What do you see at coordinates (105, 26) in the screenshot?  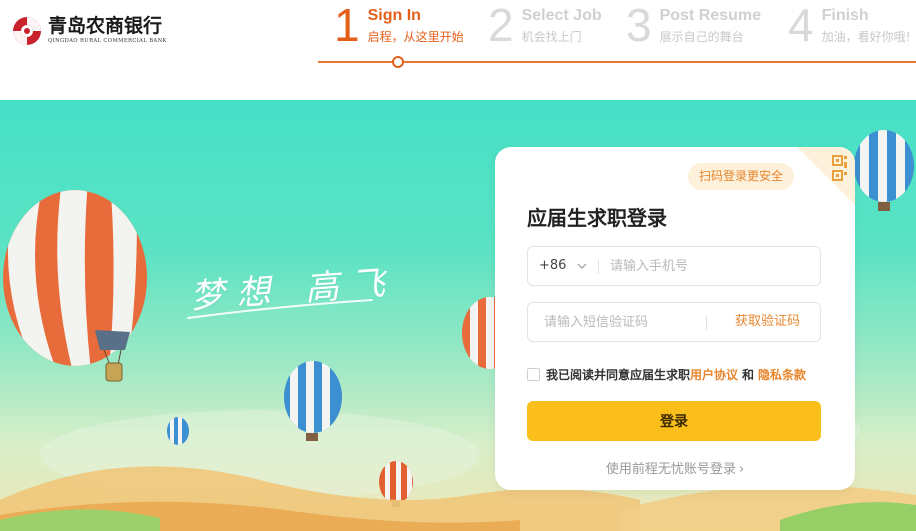 I see `bank-name-cn: 青岛农商银行` at bounding box center [105, 26].